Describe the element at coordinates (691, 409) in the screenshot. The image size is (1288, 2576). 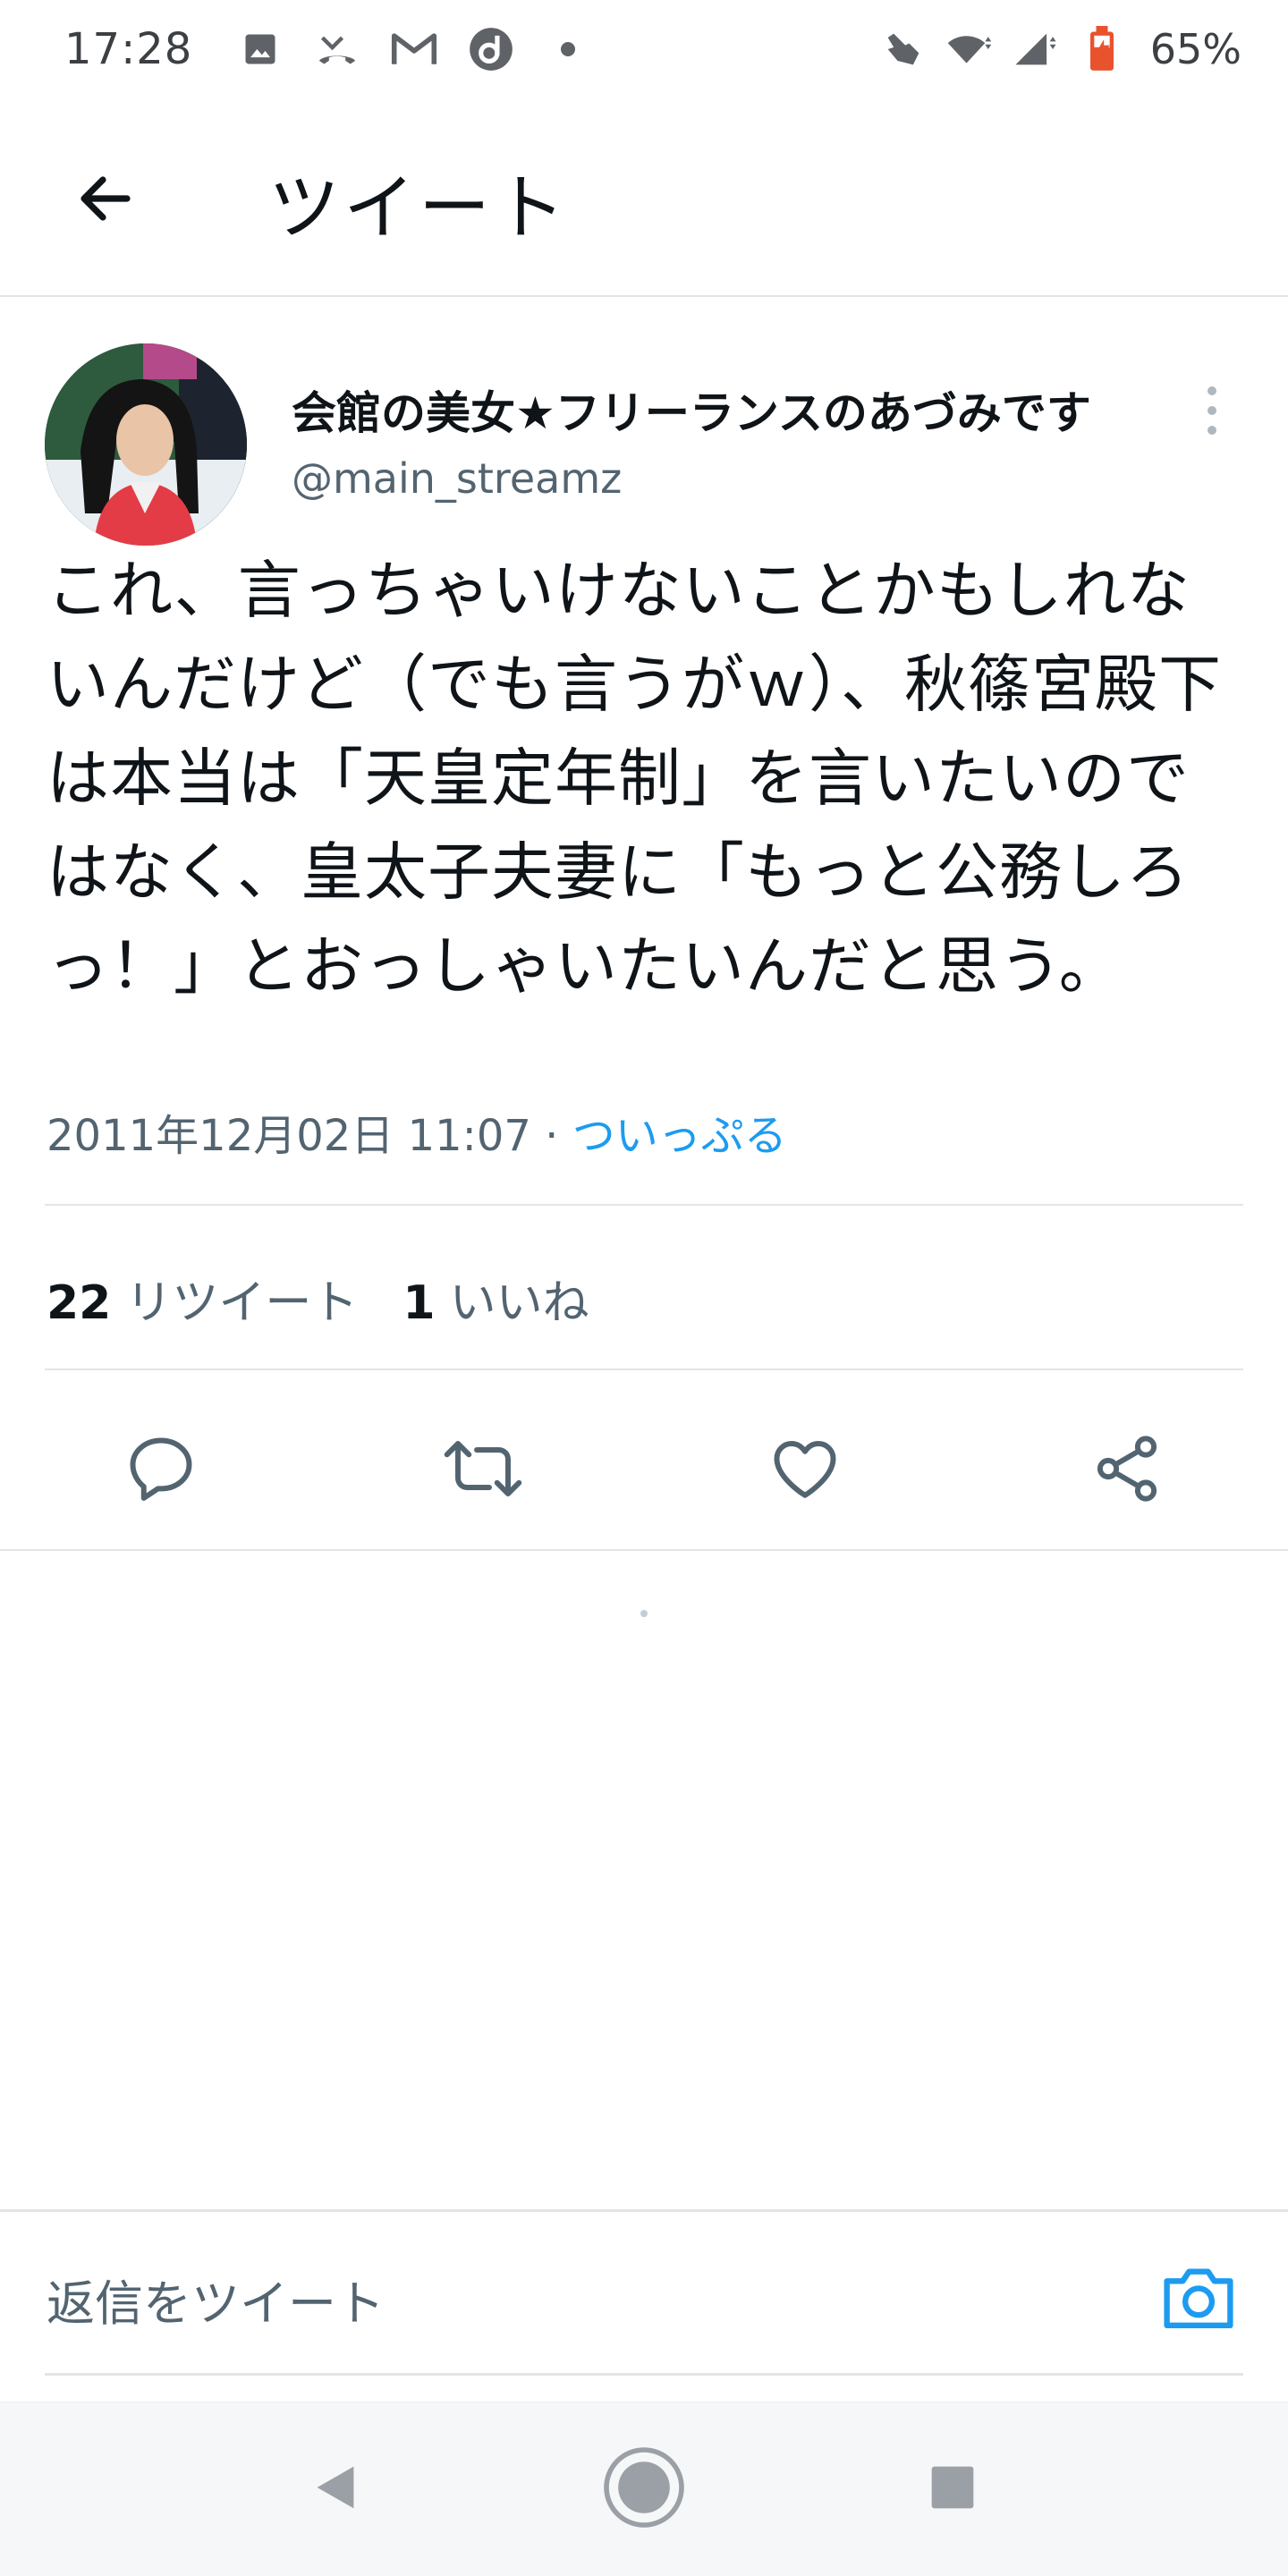
I see `author-name: 会館の美女★フリーランスのあづみです` at that location.